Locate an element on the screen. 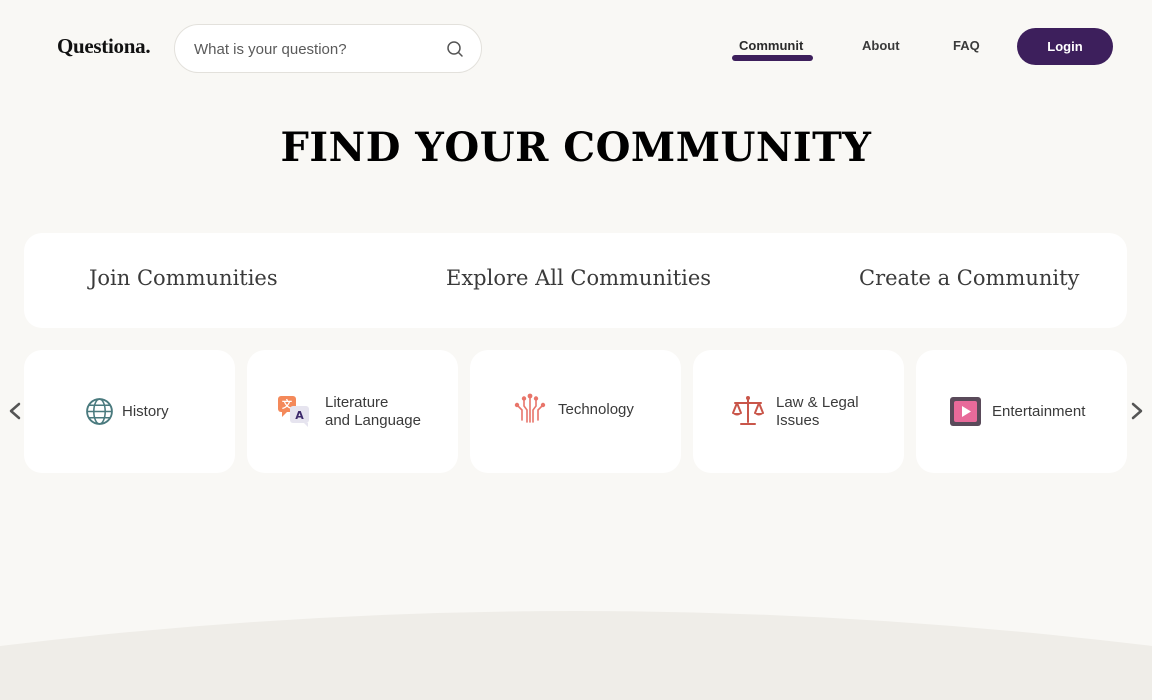 This screenshot has width=1152, height=700. search-icon is located at coordinates (455, 49).